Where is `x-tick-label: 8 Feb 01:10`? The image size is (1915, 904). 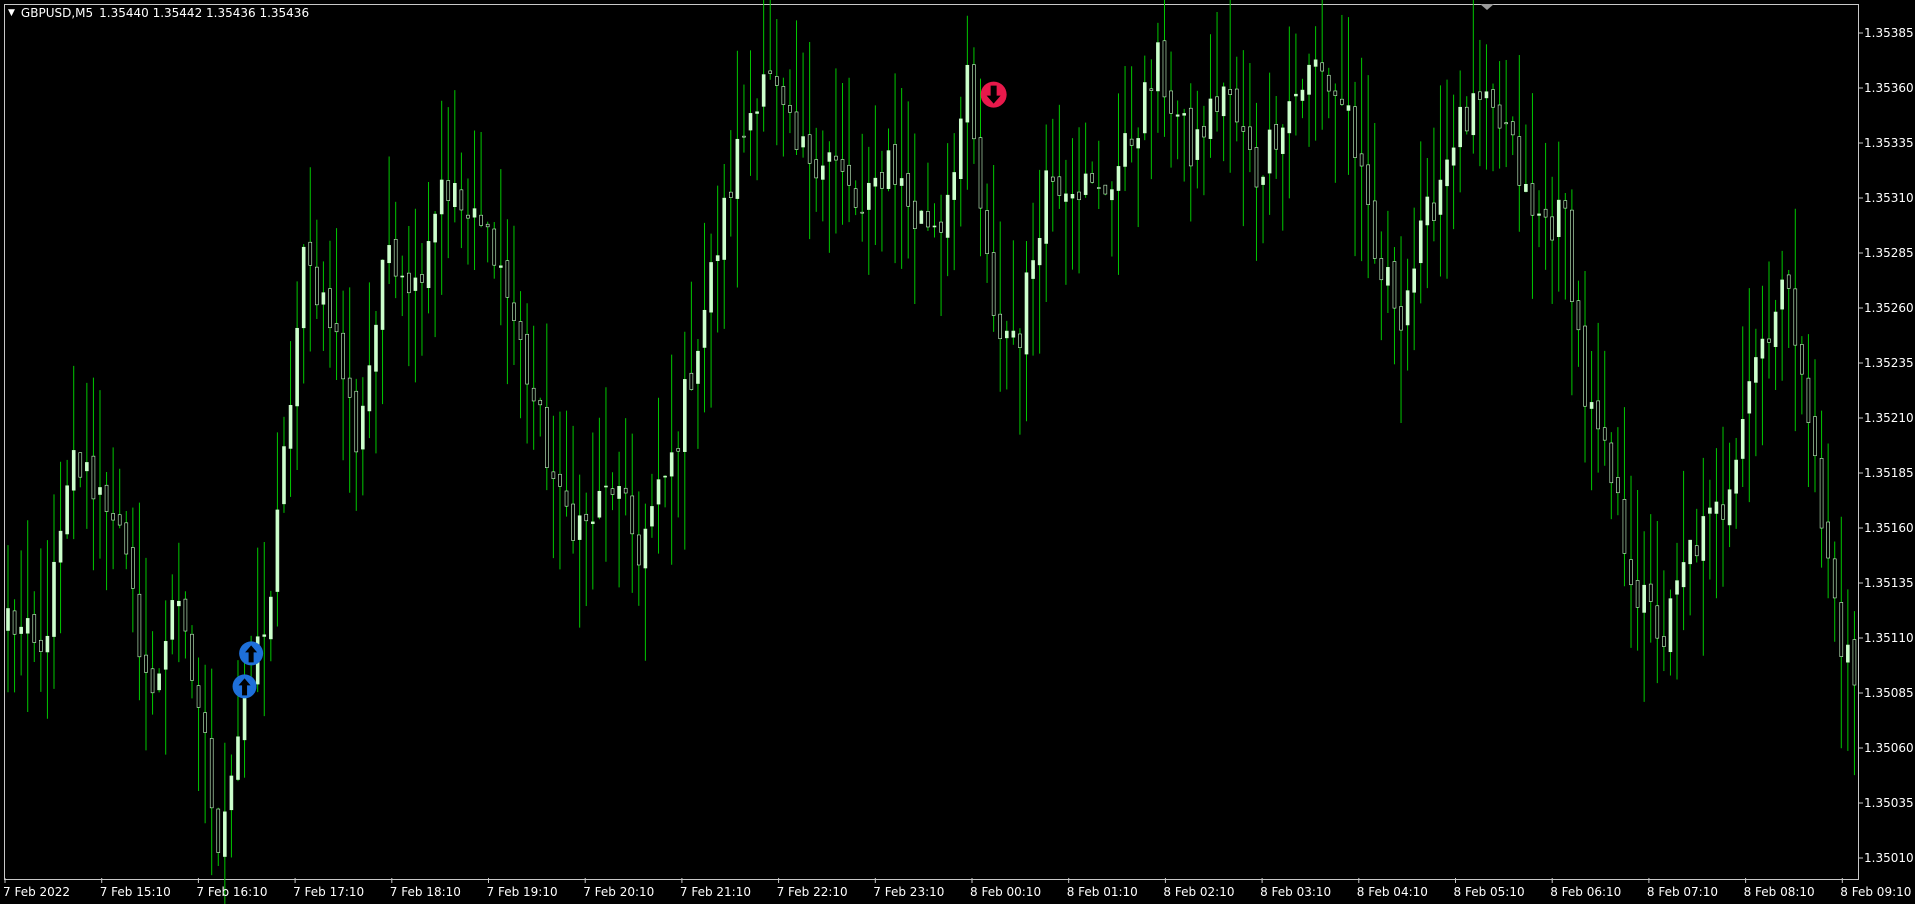
x-tick-label: 8 Feb 01:10 is located at coordinates (1102, 892).